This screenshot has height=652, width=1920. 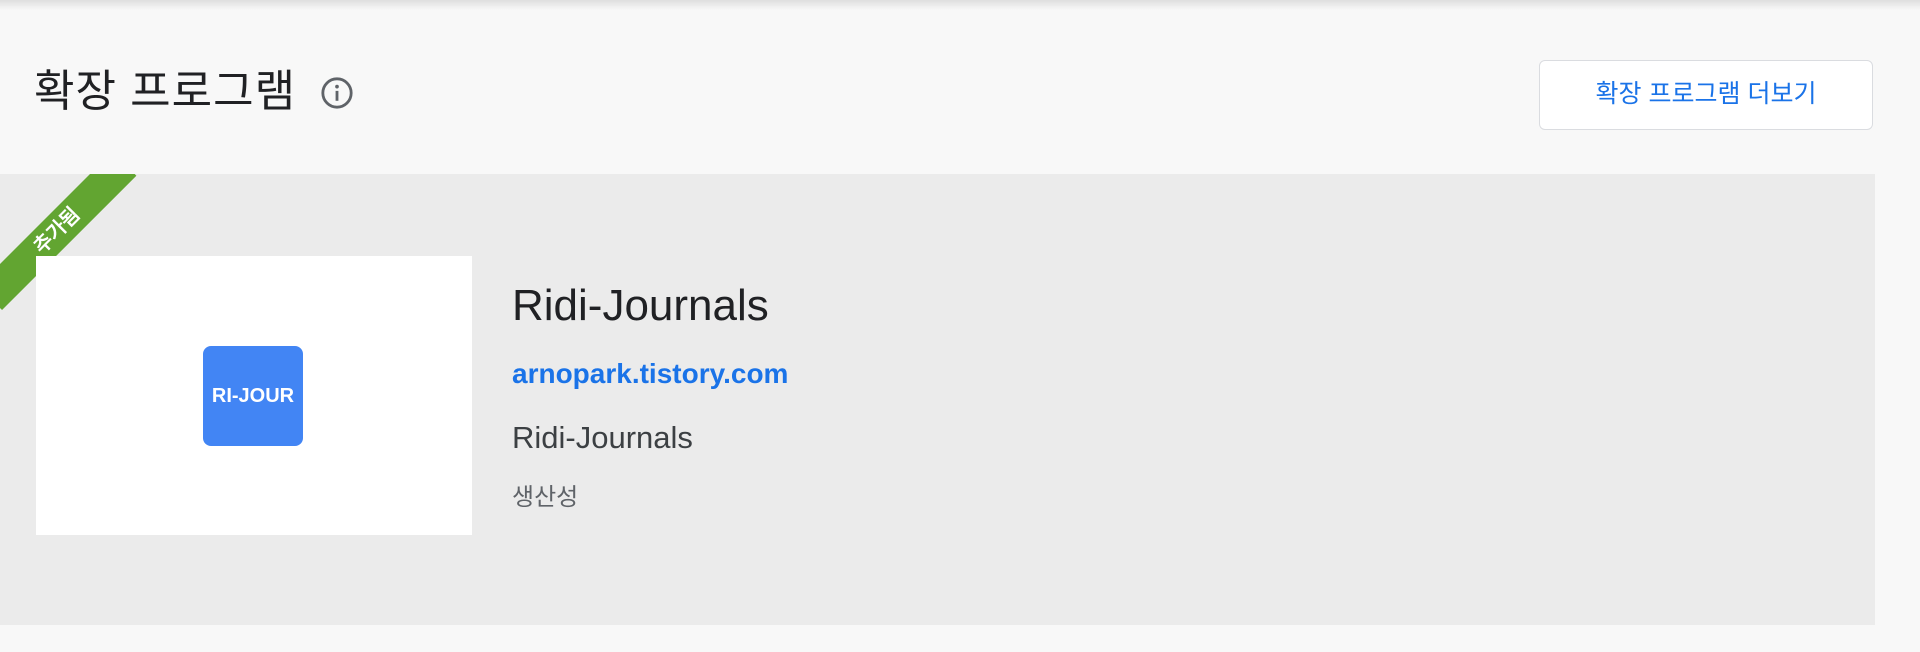 I want to click on section-title: 확장 프로그램, so click(x=165, y=91).